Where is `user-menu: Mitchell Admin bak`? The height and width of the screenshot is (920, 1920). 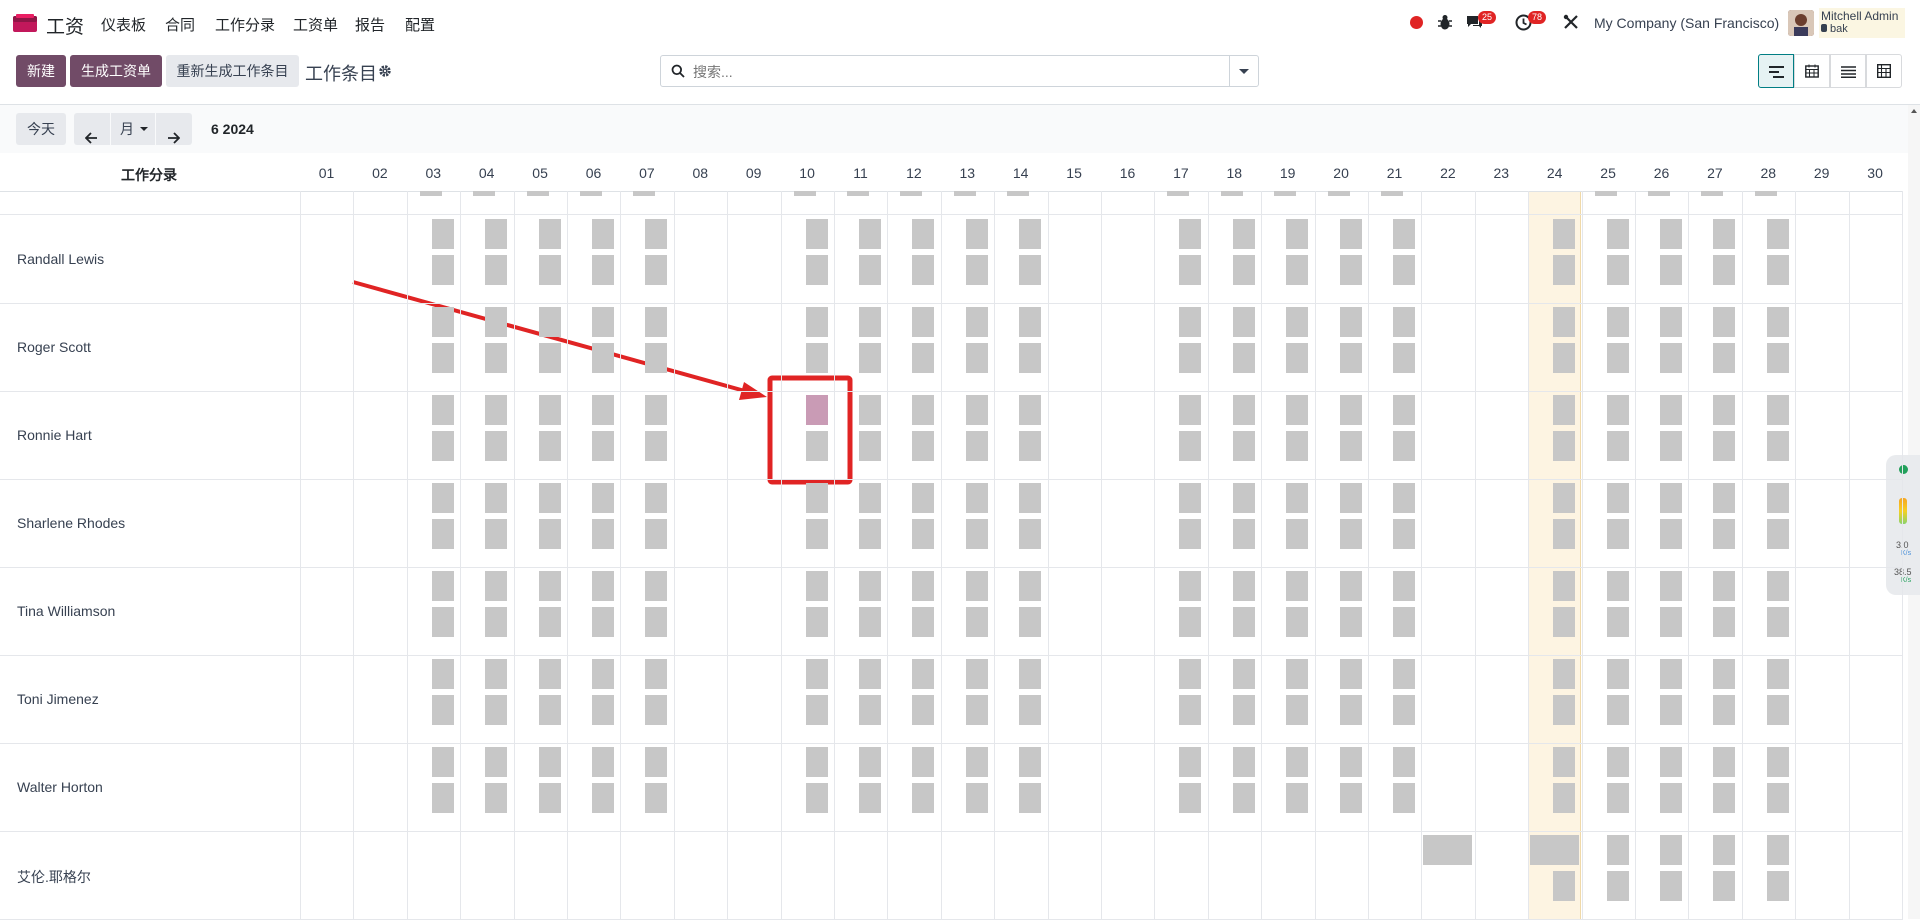
user-menu: Mitchell Admin bak is located at coordinates (1862, 23).